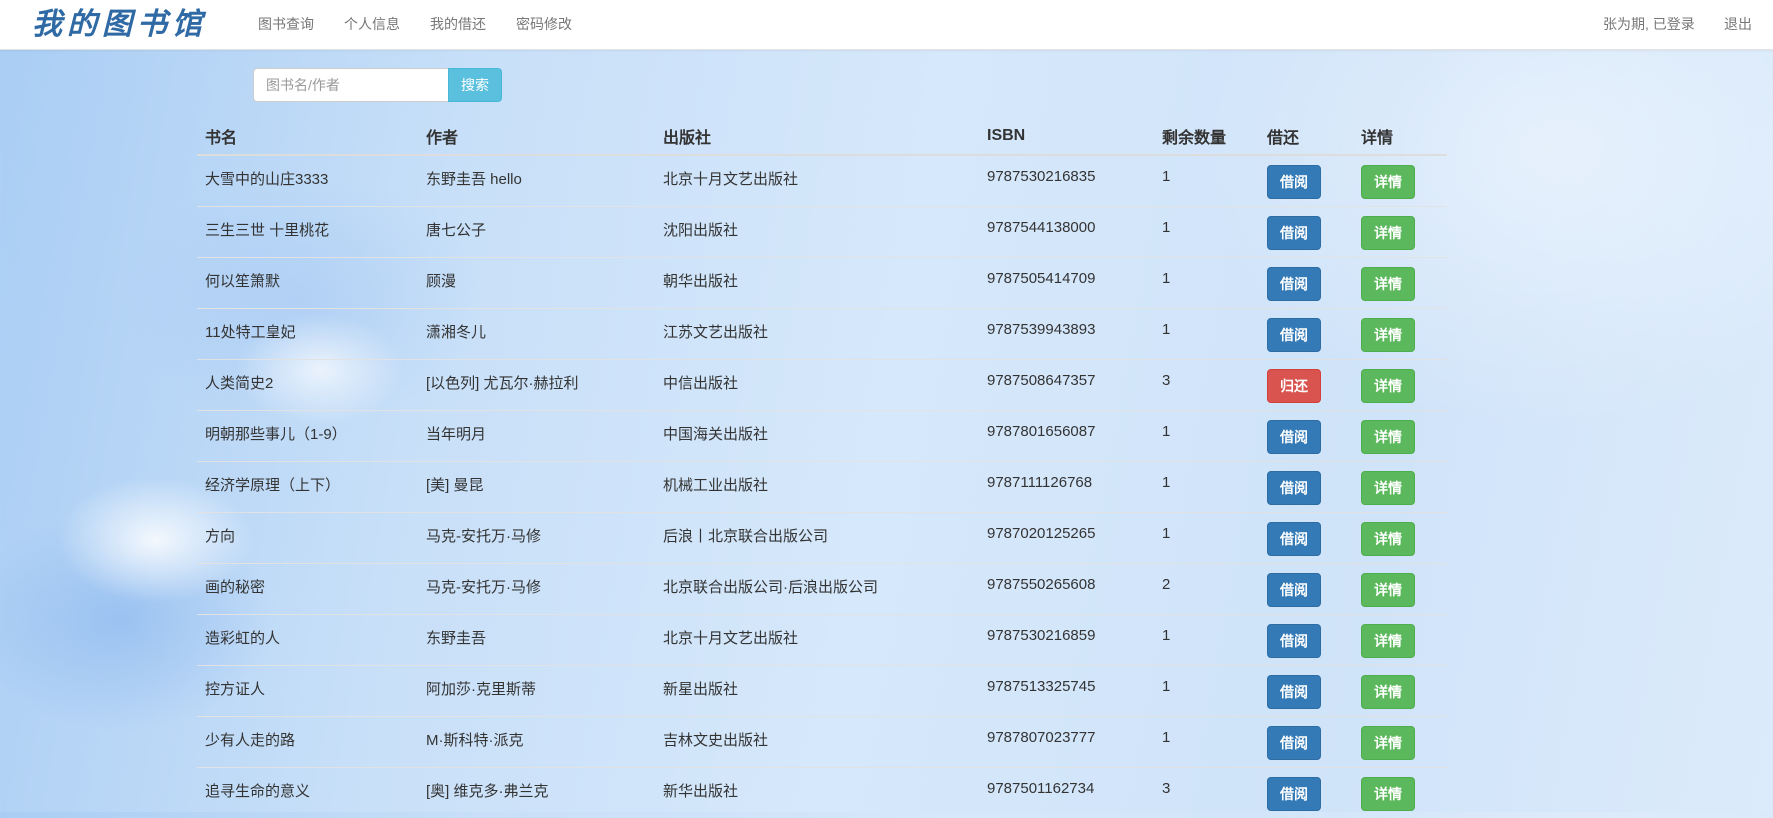  I want to click on return-button: 归还, so click(1294, 386).